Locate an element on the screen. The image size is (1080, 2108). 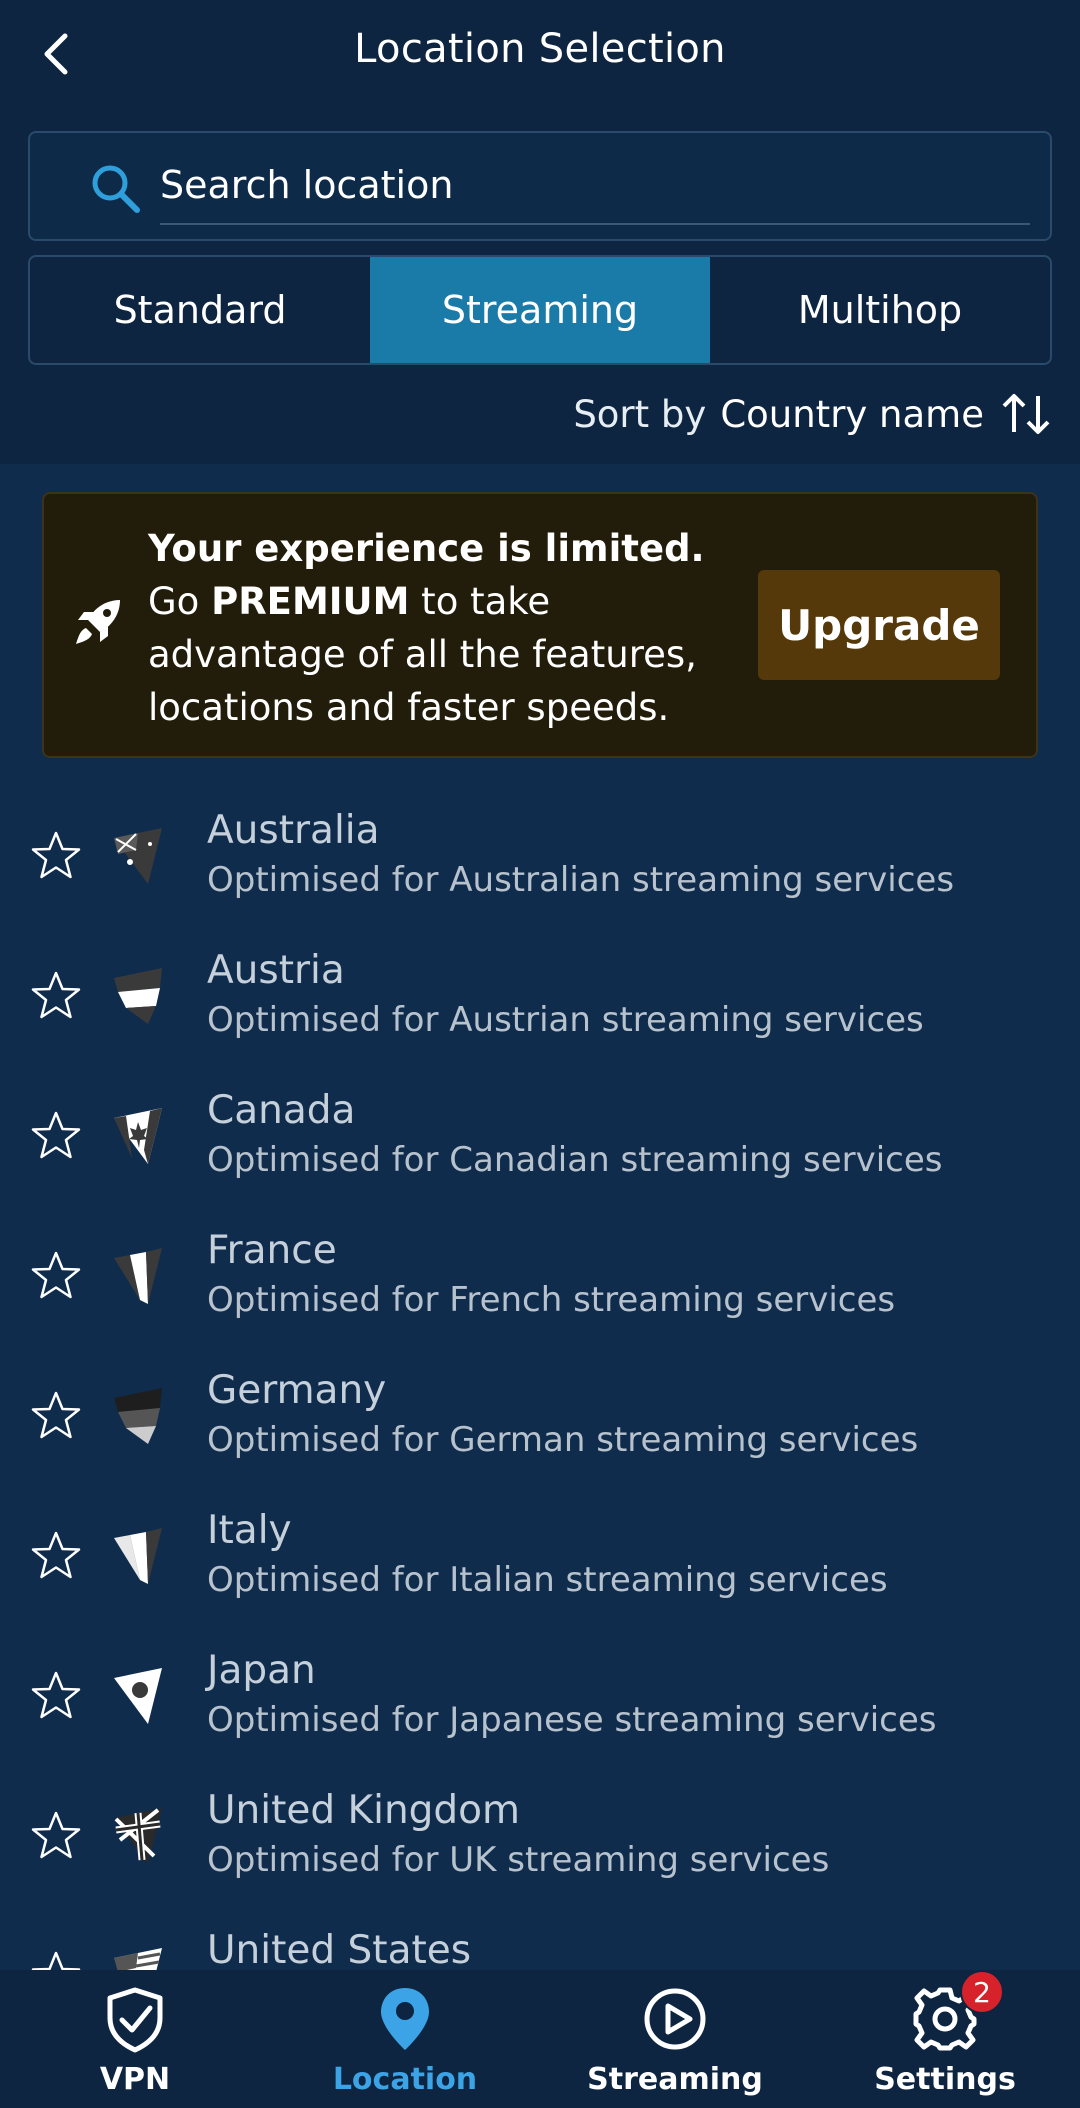
country-name: Austria is located at coordinates (276, 970).